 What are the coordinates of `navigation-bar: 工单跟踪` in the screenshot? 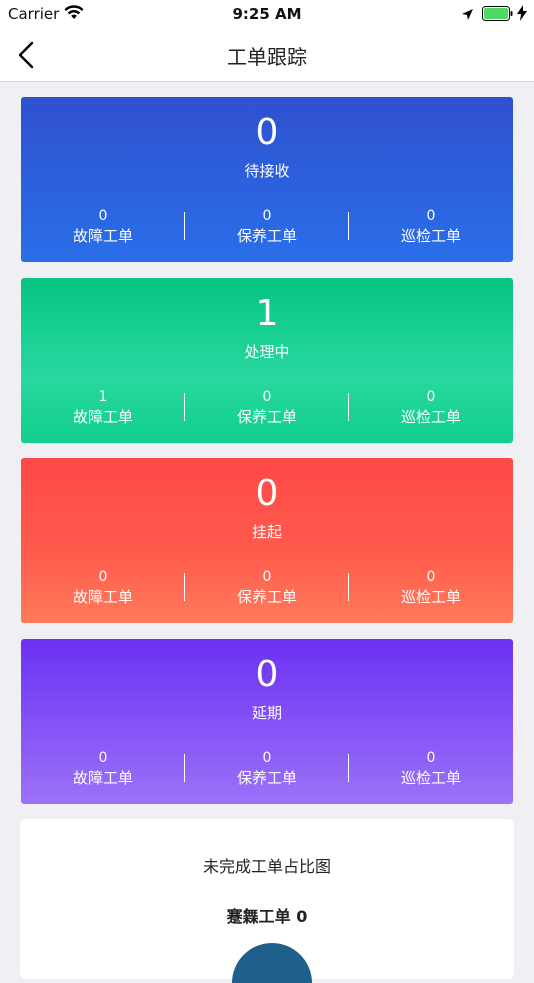 It's located at (267, 55).